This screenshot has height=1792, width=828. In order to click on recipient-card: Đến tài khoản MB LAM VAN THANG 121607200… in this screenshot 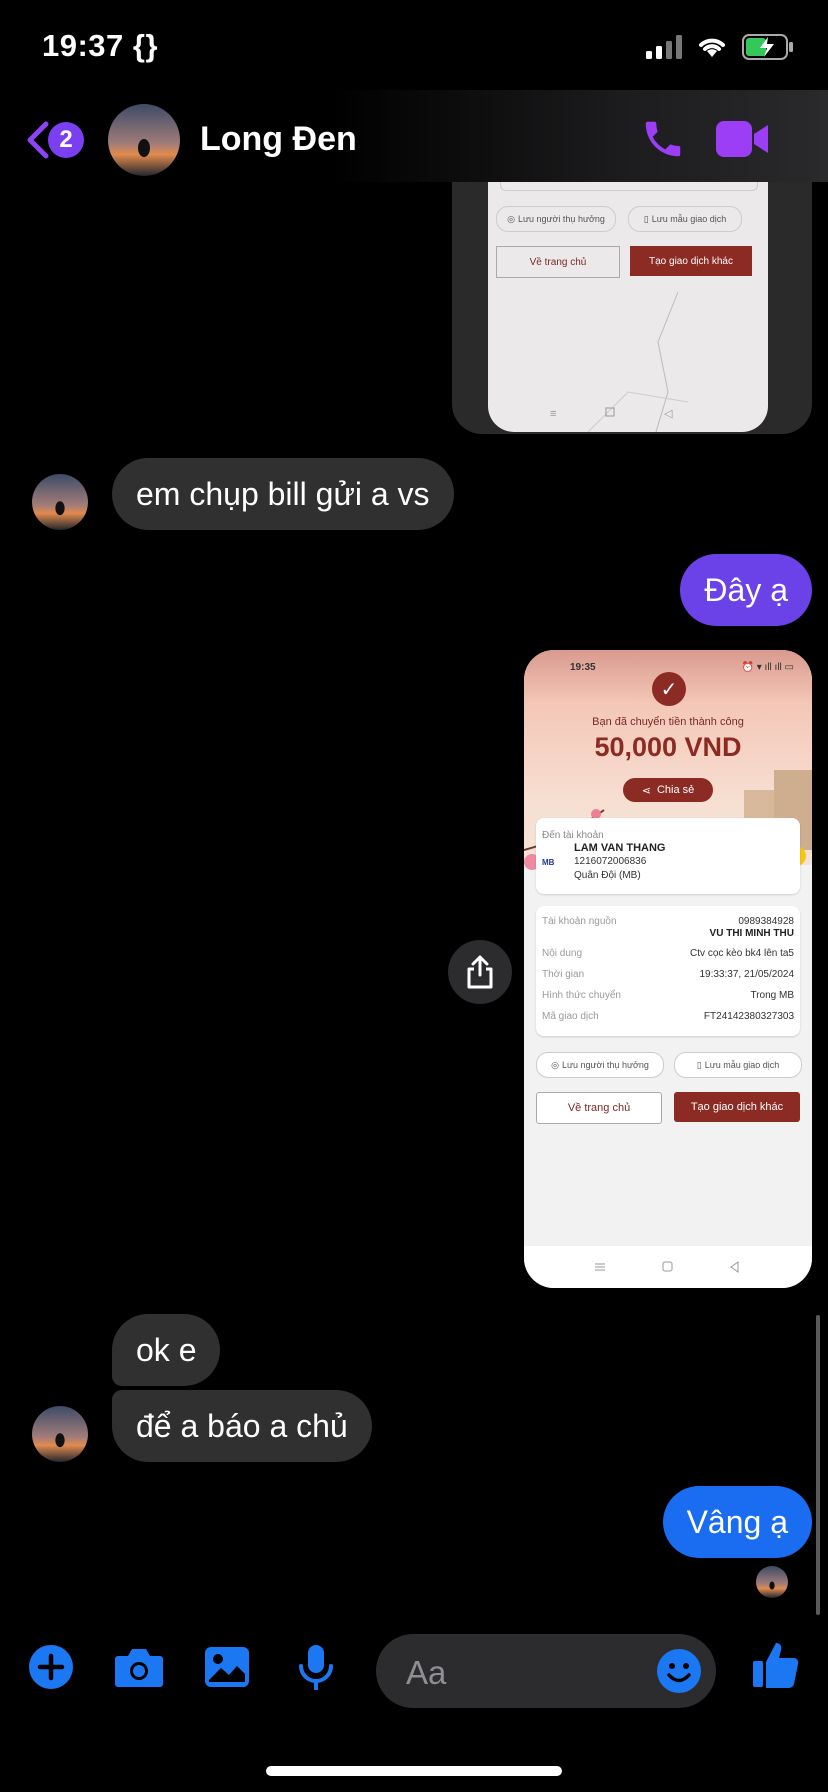, I will do `click(668, 856)`.